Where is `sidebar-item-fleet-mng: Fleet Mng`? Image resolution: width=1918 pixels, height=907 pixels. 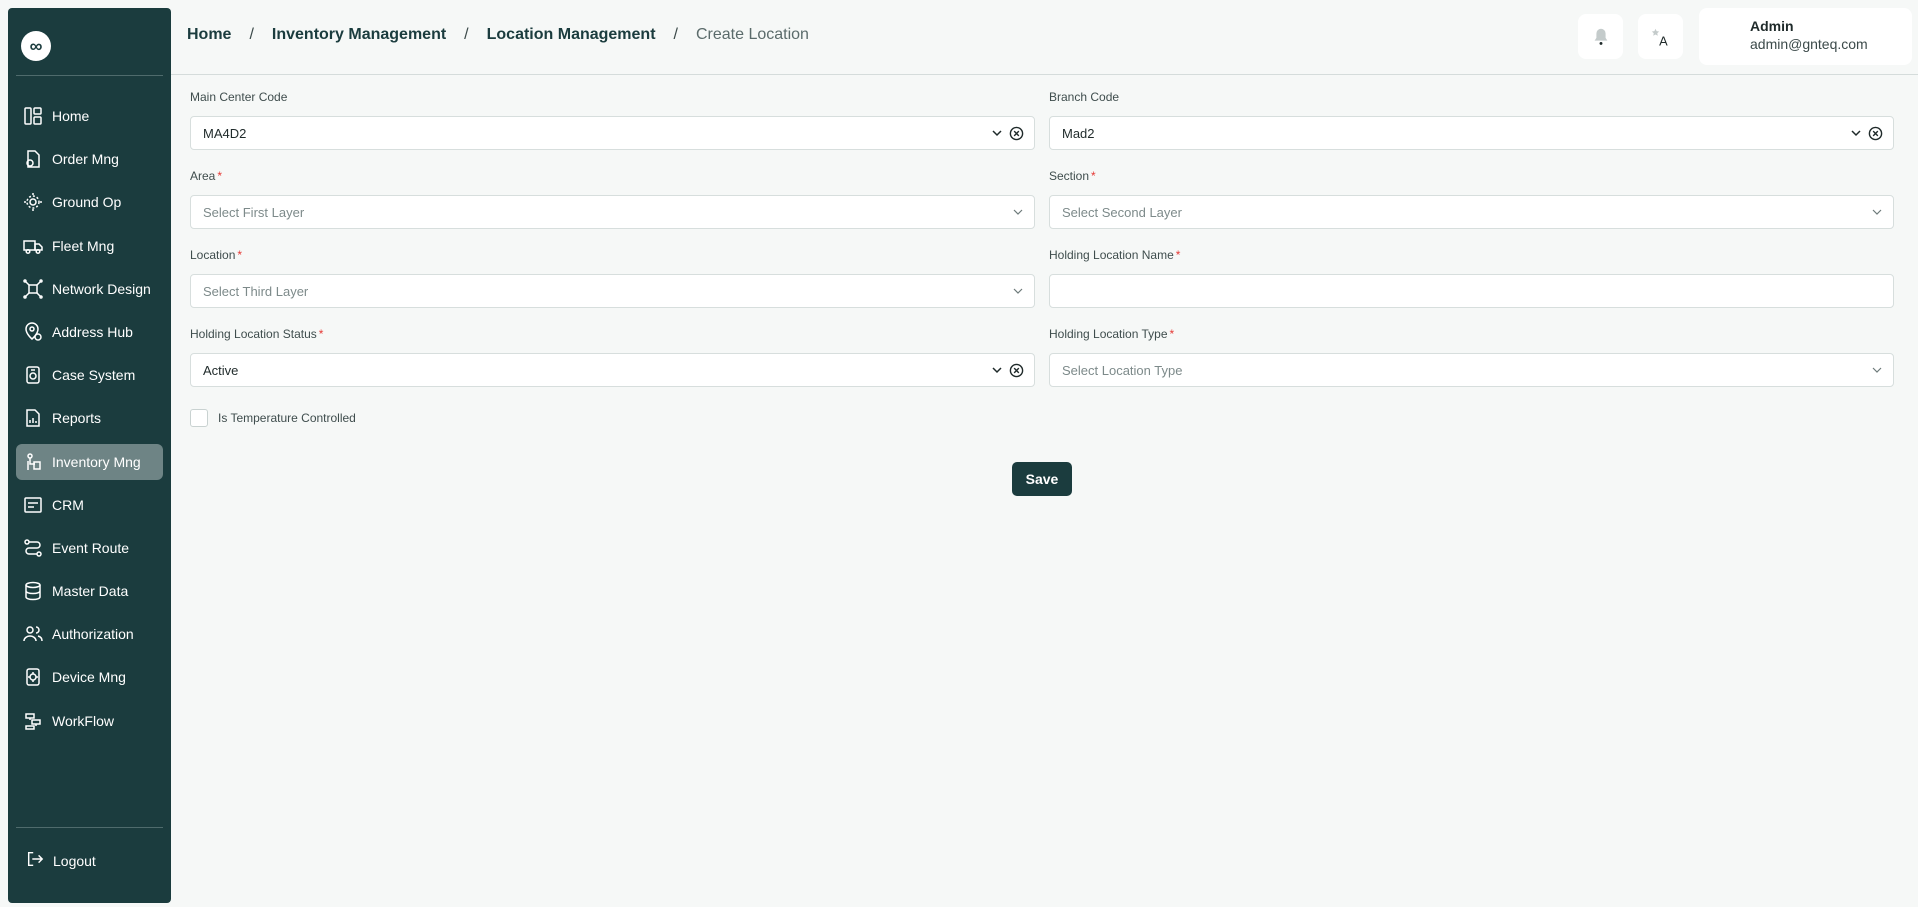 sidebar-item-fleet-mng: Fleet Mng is located at coordinates (89, 246).